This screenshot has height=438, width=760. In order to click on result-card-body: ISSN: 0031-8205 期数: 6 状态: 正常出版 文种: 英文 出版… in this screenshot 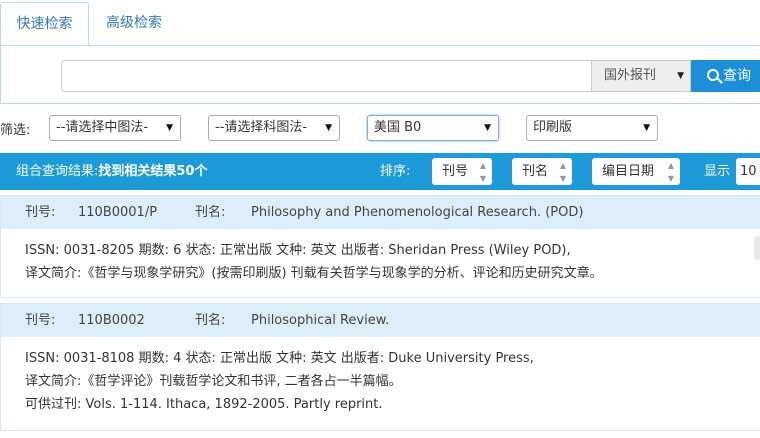, I will do `click(380, 257)`.